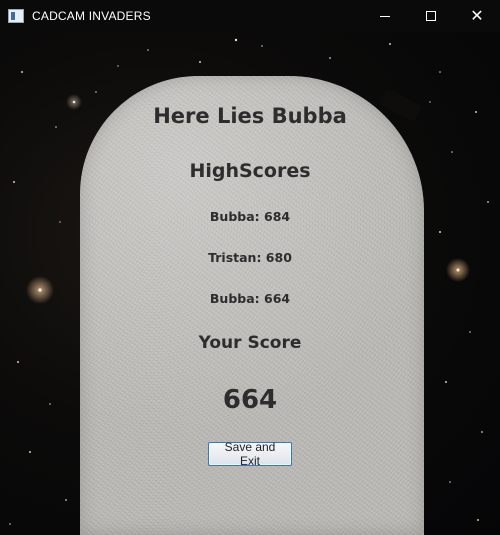  I want to click on your-score-value: 664, so click(250, 400).